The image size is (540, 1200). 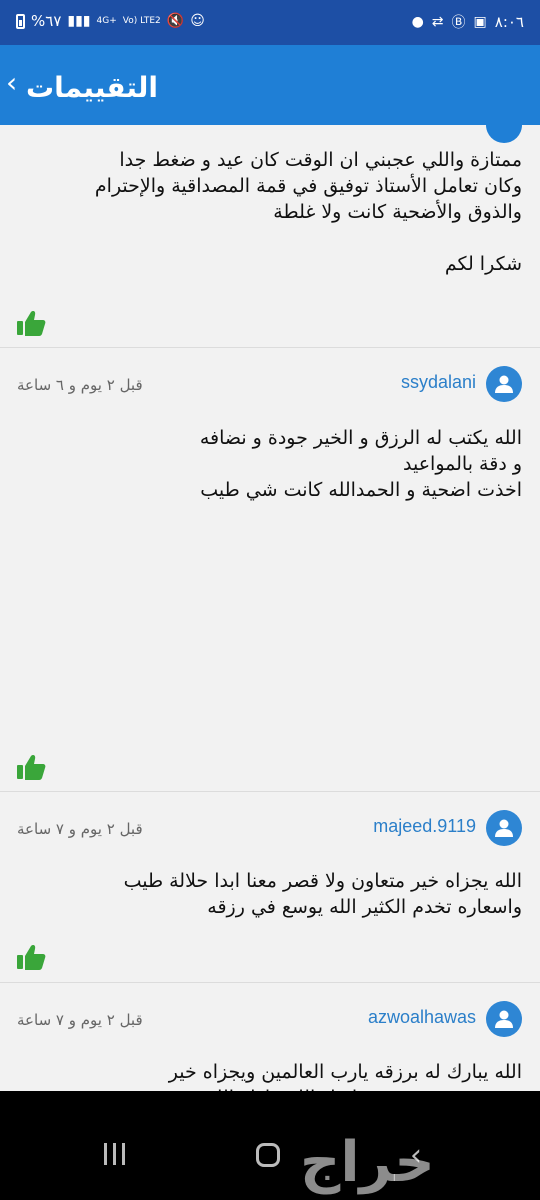 I want to click on home-button, so click(x=268, y=1155).